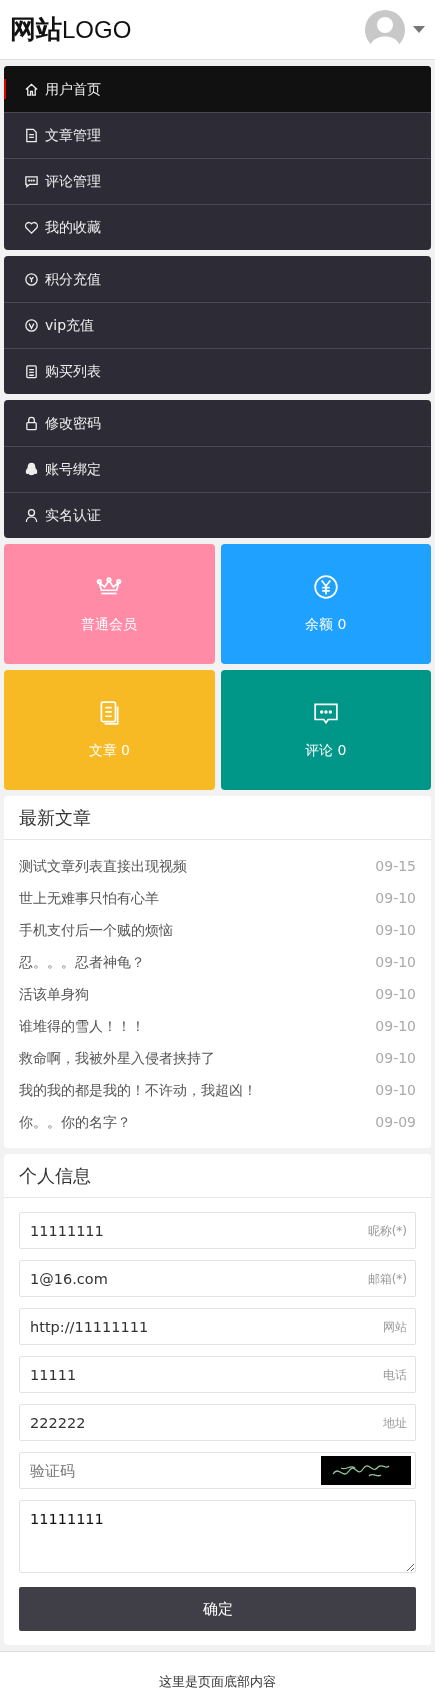 This screenshot has height=1704, width=435. I want to click on field-hint: 邮箱(*), so click(387, 1279).